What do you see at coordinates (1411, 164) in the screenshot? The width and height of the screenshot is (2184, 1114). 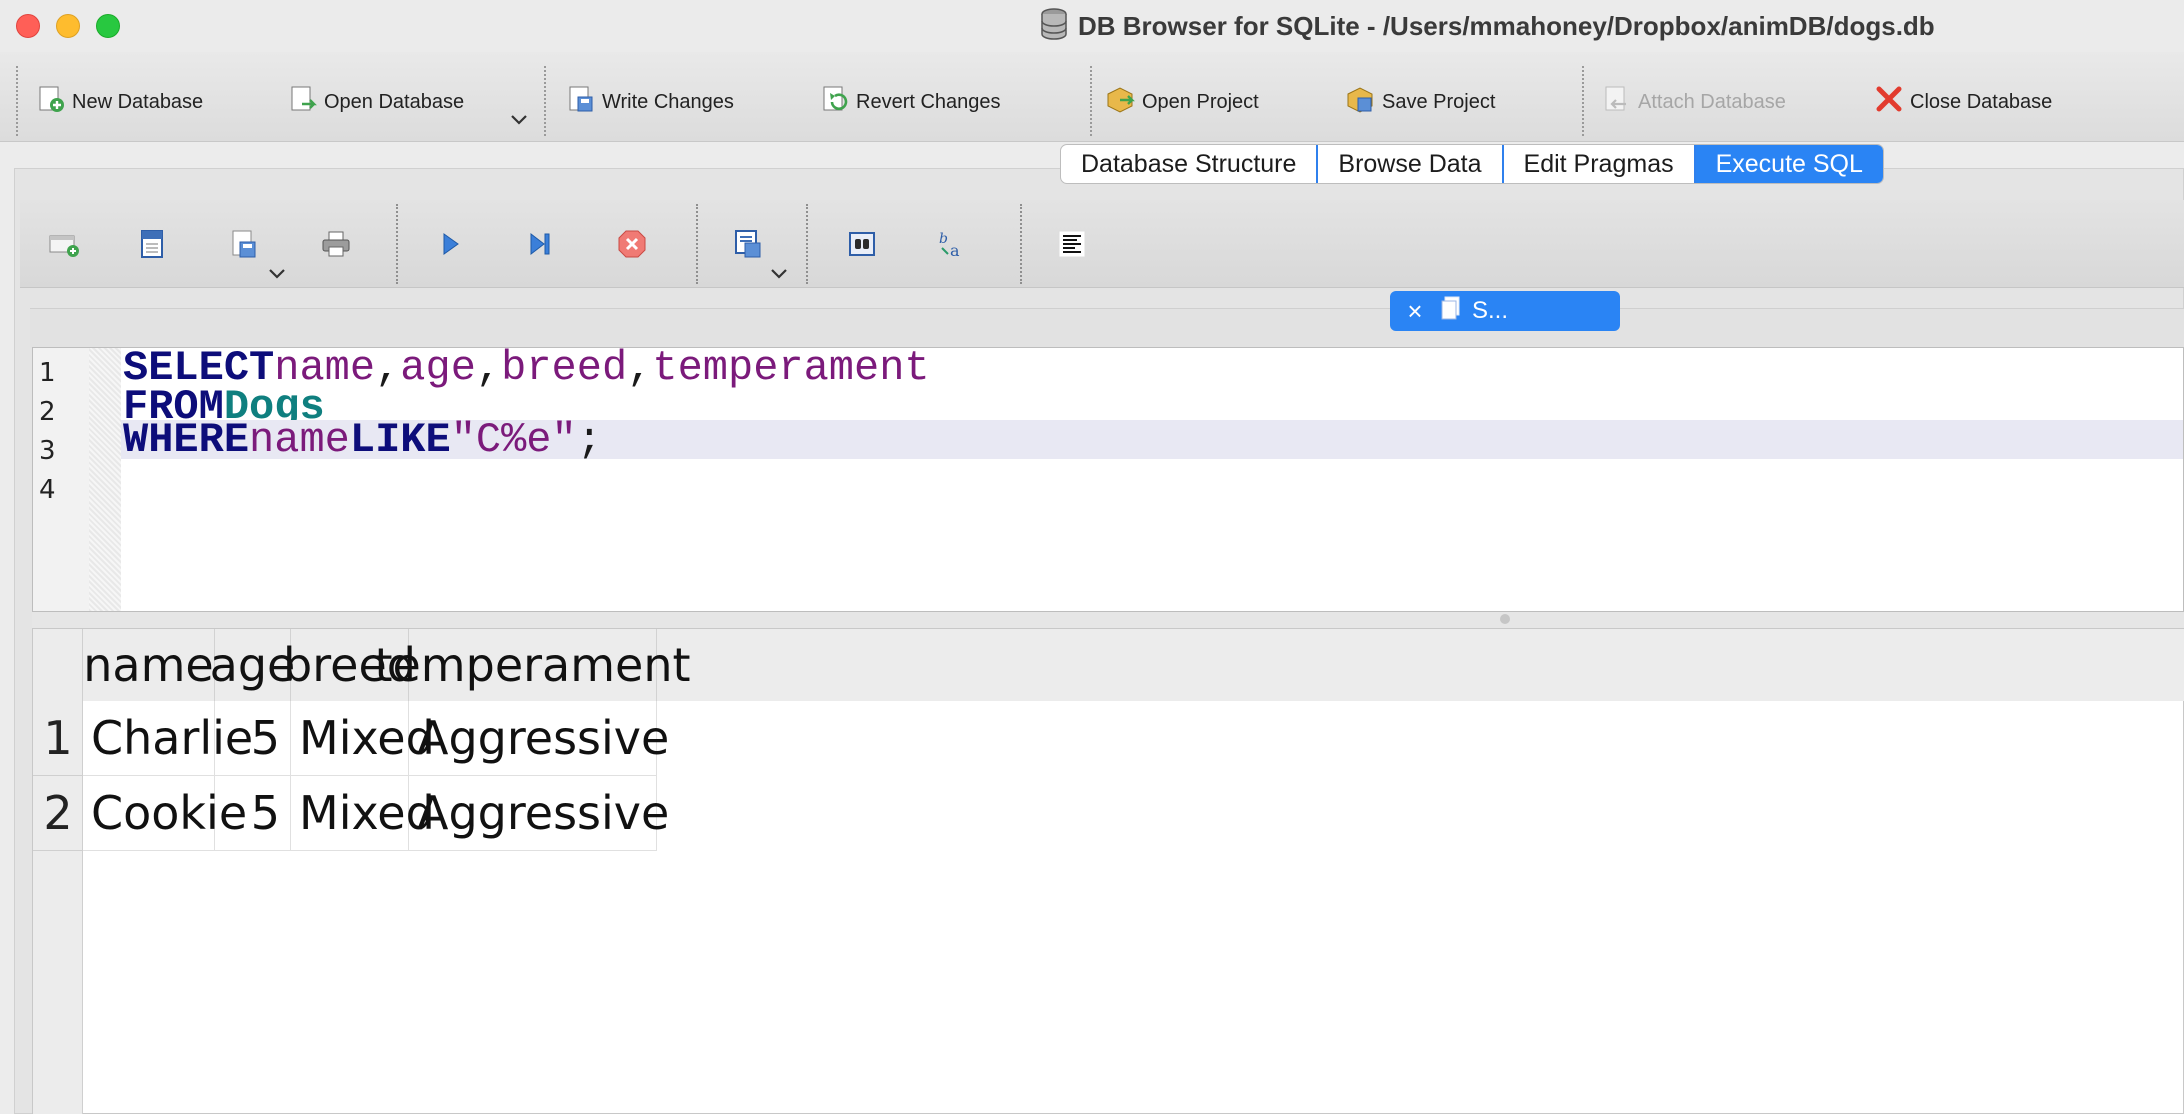 I see `tab-browse-data: Browse Data` at bounding box center [1411, 164].